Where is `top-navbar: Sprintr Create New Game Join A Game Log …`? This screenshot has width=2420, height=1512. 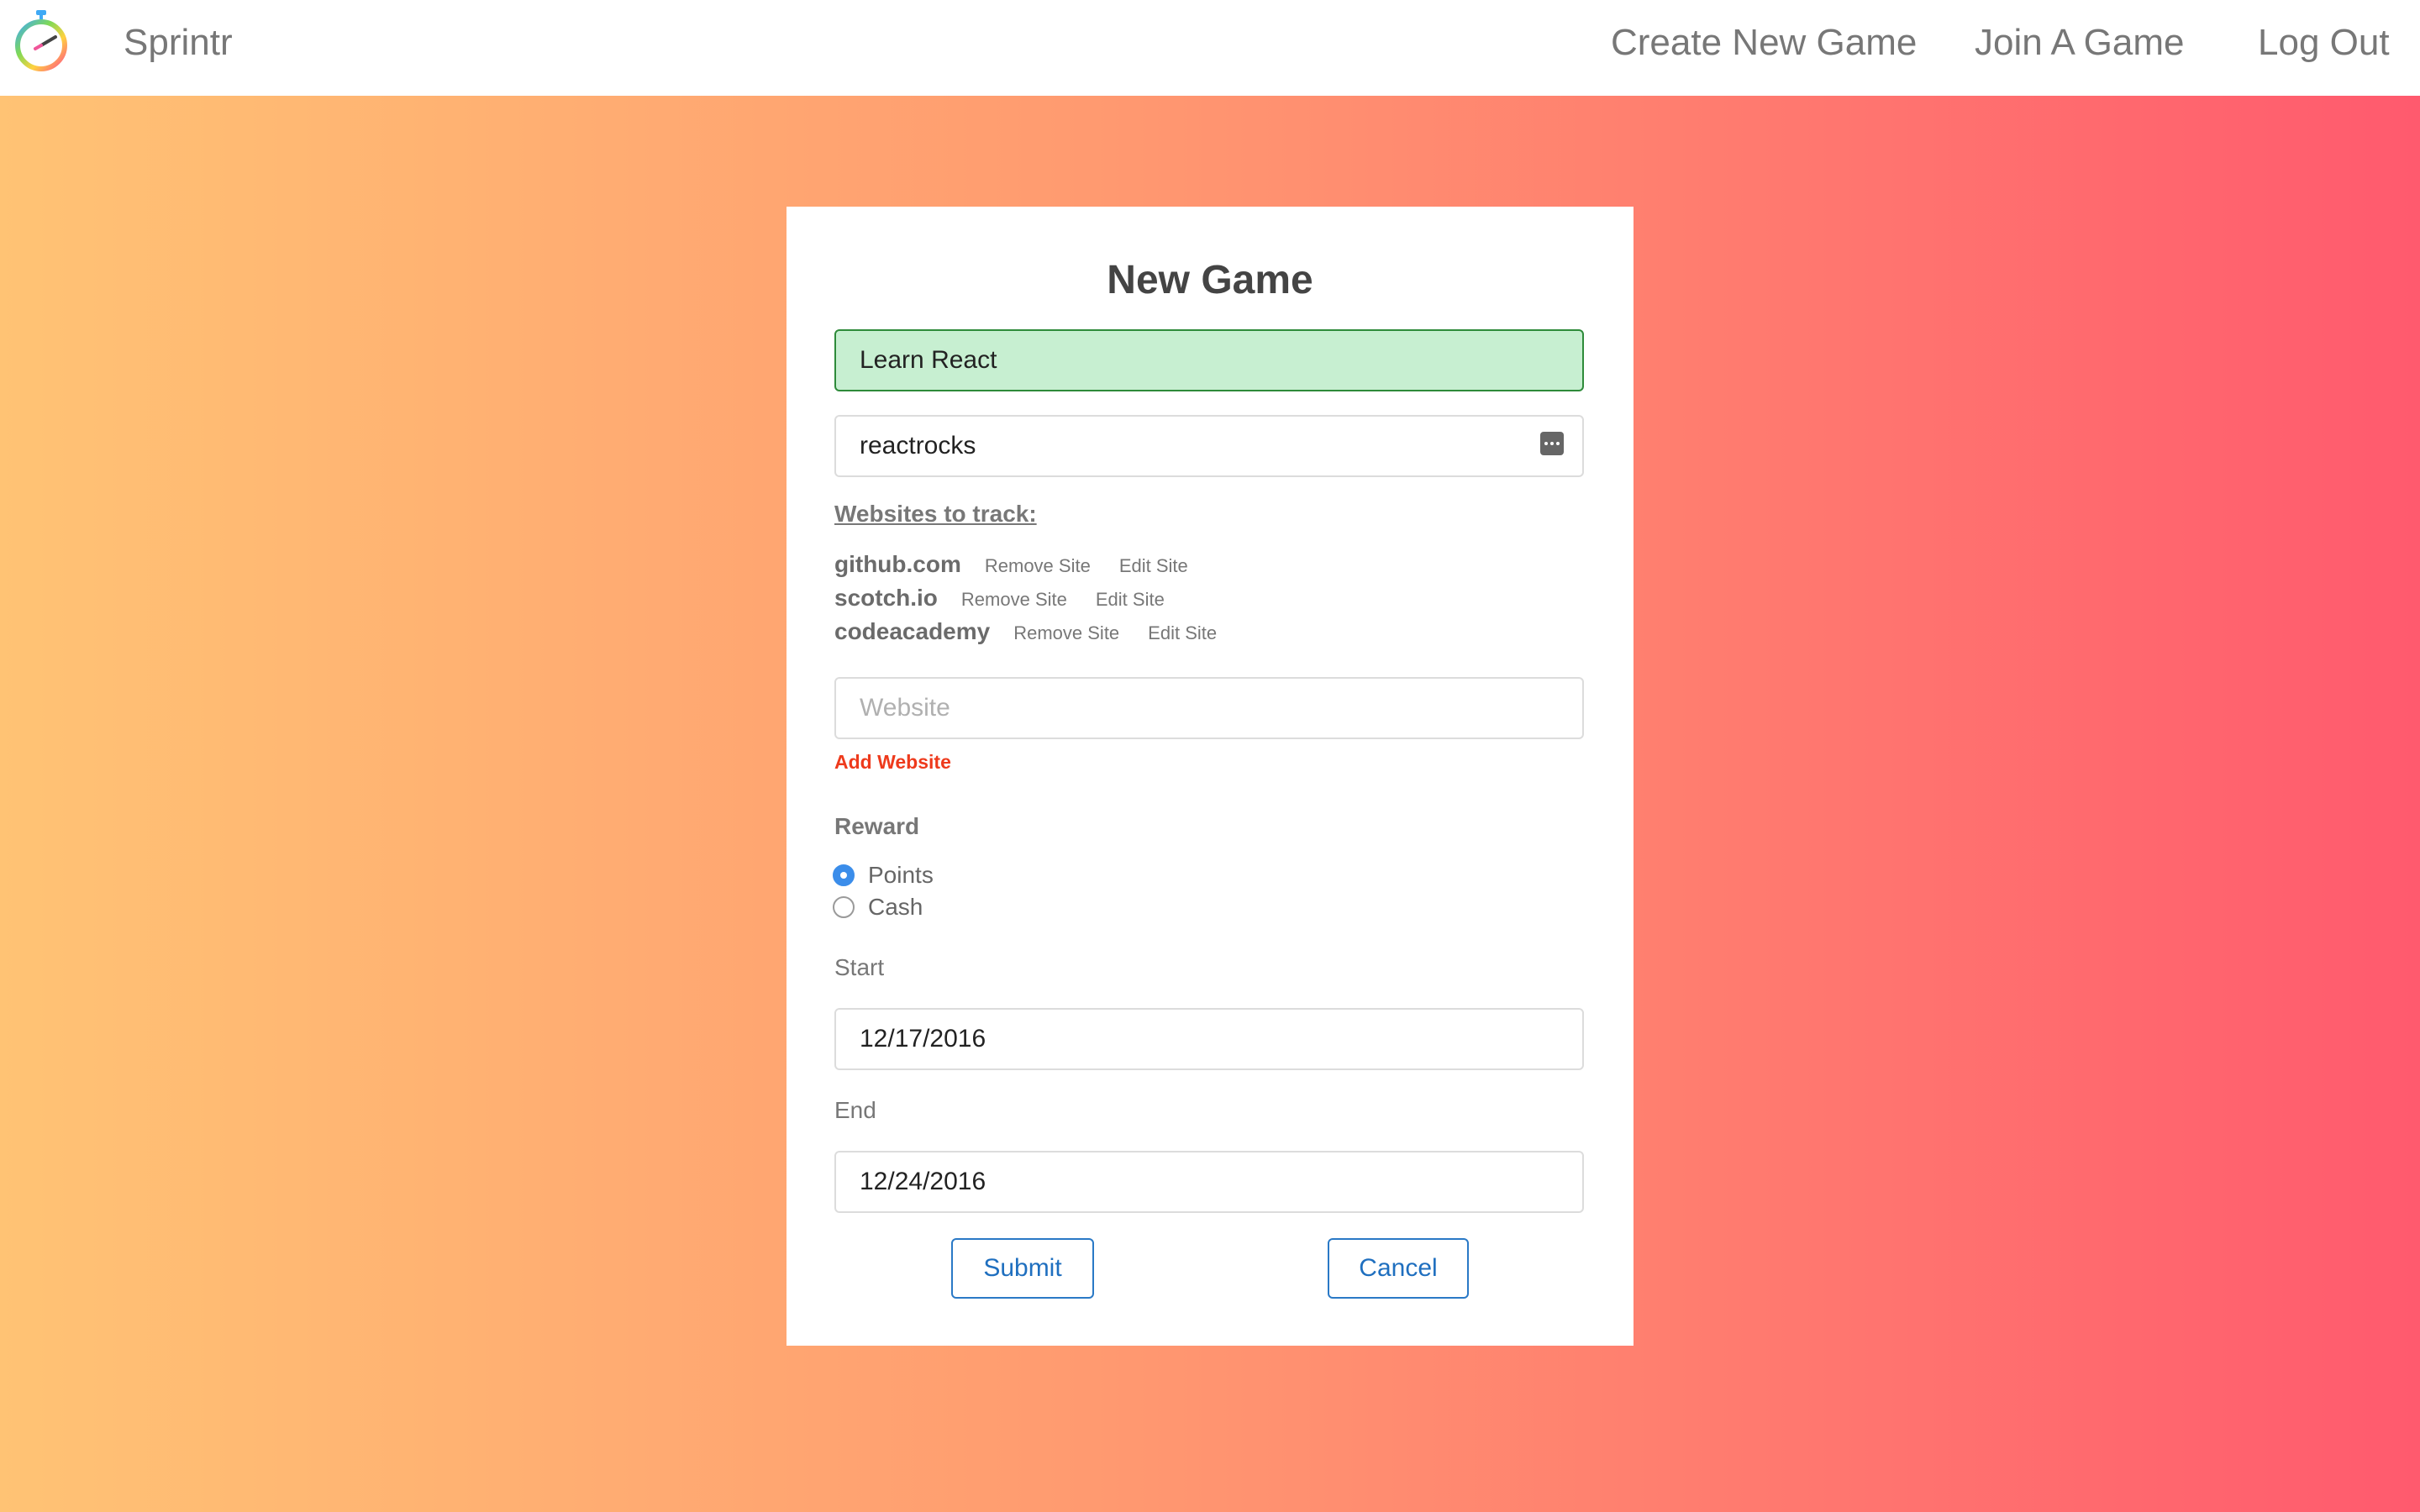
top-navbar: Sprintr Create New Game Join A Game Log … is located at coordinates (1210, 48).